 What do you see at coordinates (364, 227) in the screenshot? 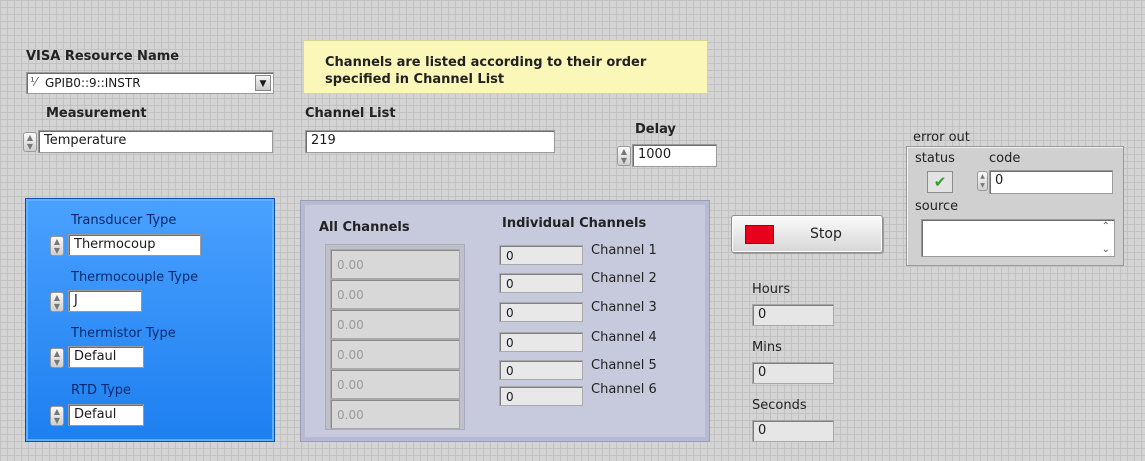
I see `all-channels-label: All Channels` at bounding box center [364, 227].